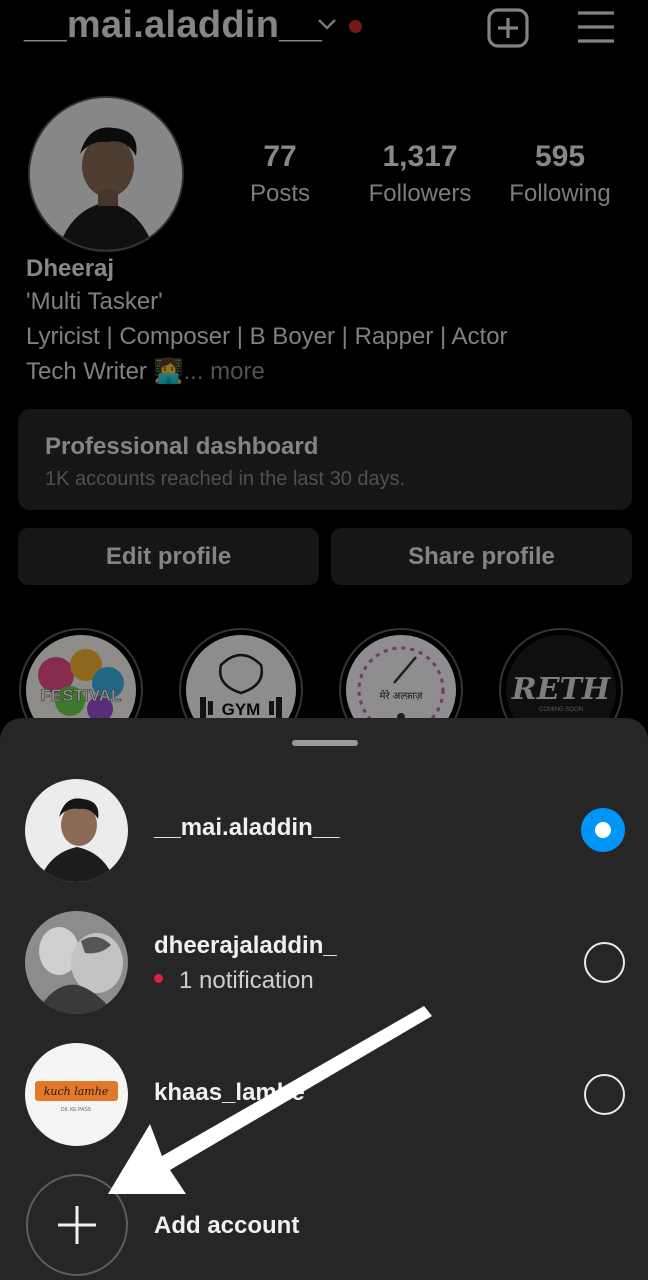  What do you see at coordinates (246, 980) in the screenshot?
I see `notification-text: 1 notification` at bounding box center [246, 980].